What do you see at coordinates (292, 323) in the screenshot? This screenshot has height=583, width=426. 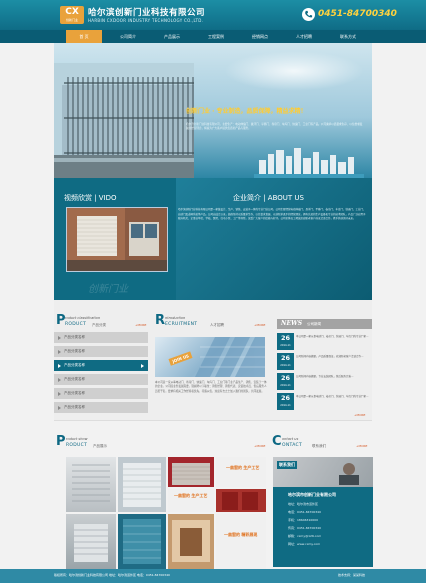 I see `news-title-en: NEWS` at bounding box center [292, 323].